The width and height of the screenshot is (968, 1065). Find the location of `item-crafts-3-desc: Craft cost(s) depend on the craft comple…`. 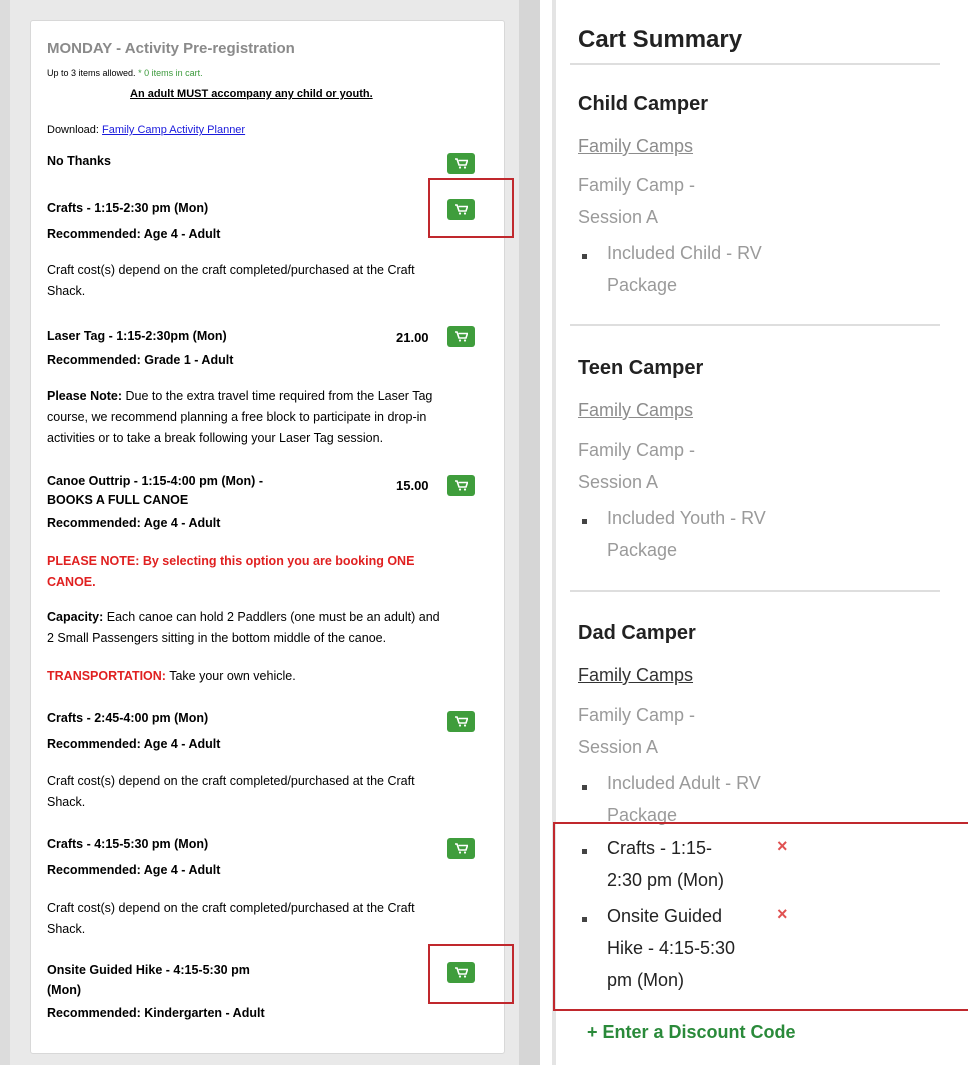

item-crafts-3-desc: Craft cost(s) depend on the craft comple… is located at coordinates (231, 919).